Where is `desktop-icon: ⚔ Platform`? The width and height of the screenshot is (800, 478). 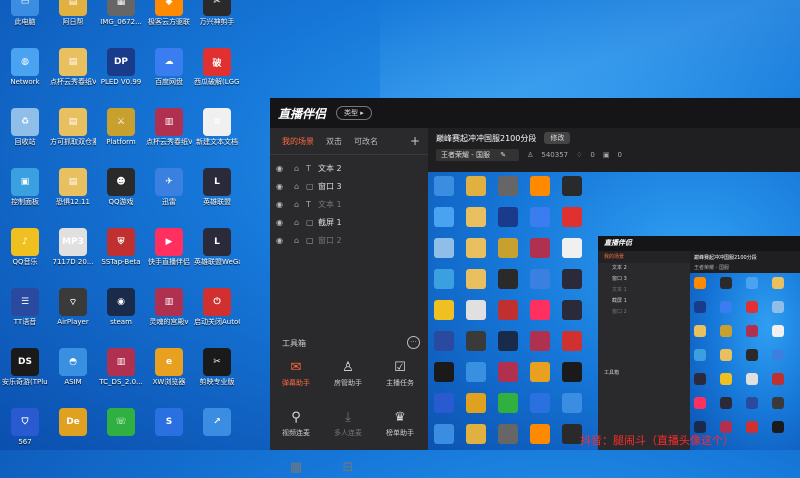 desktop-icon: ⚔ Platform is located at coordinates (121, 127).